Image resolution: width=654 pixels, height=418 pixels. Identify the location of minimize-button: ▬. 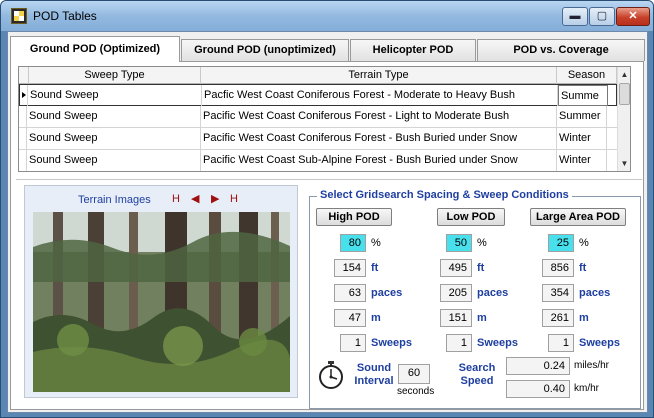
(575, 16).